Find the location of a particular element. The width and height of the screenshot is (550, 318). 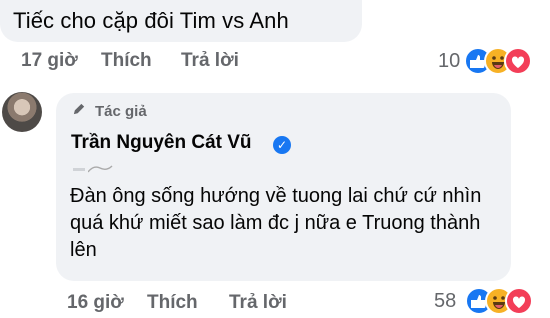

reaction-count: 58 is located at coordinates (445, 301).